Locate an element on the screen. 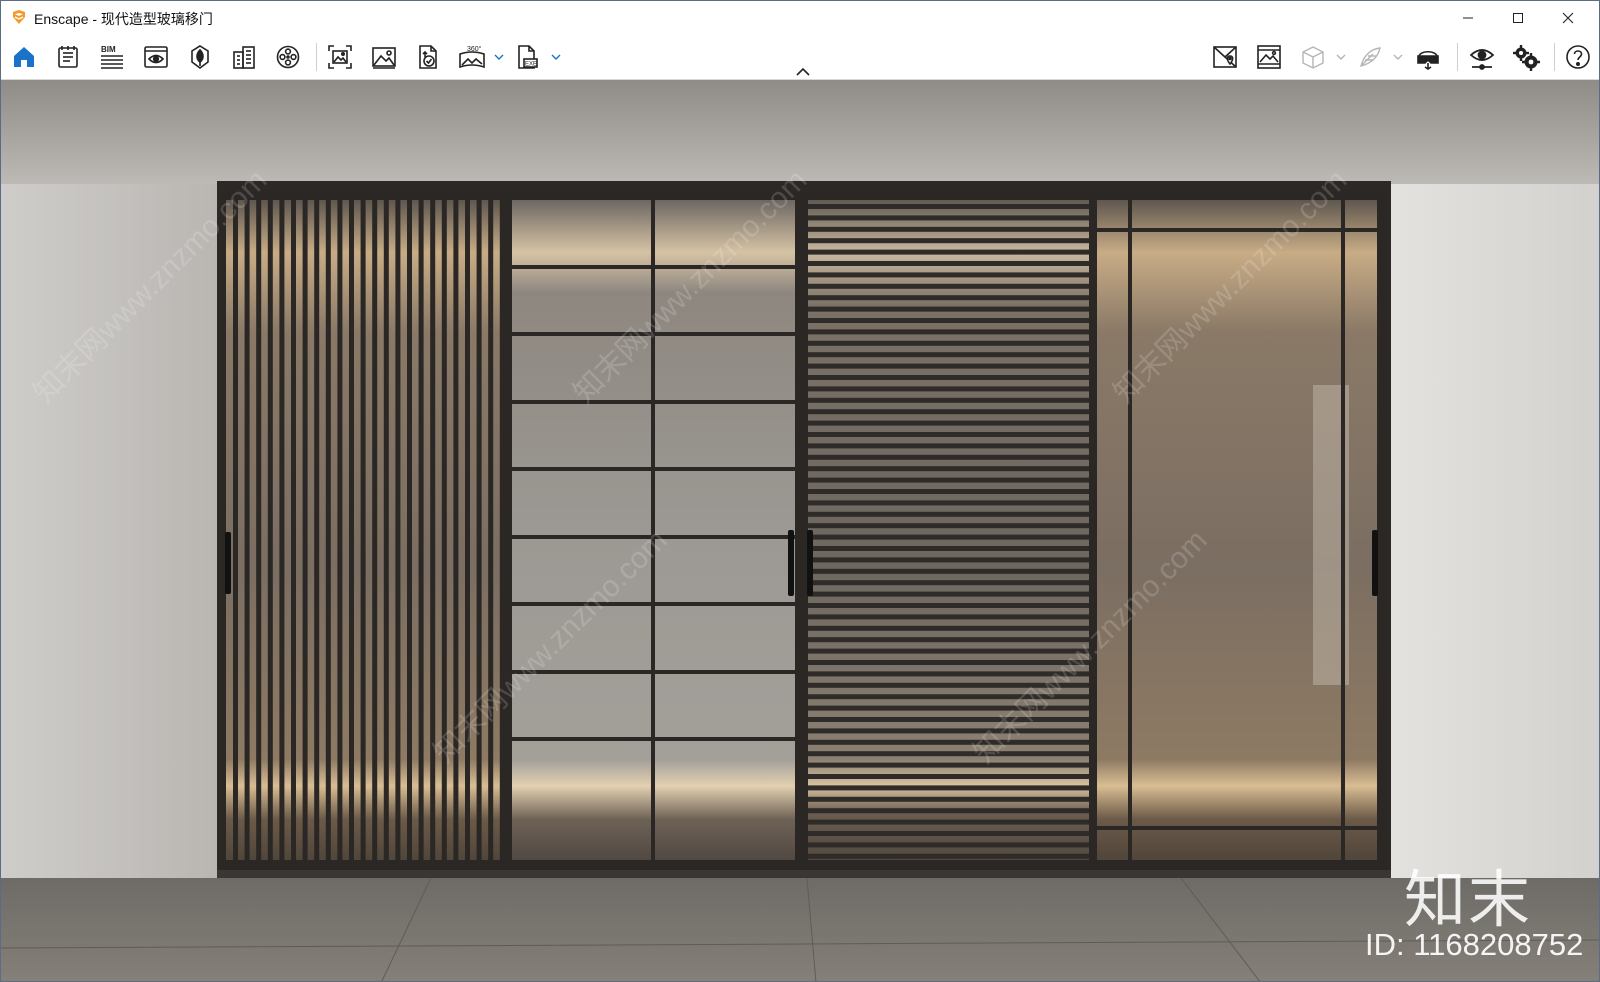 This screenshot has width=1600, height=982. title-bar: Enscape - 现代造型玻璃移门 is located at coordinates (800, 17).